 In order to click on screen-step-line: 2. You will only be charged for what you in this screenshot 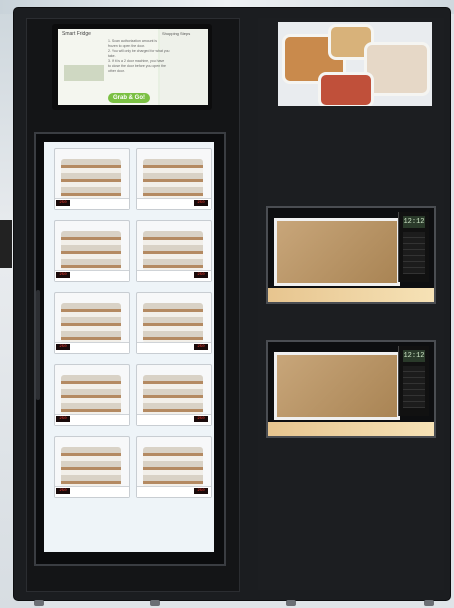, I will do `click(139, 51)`.